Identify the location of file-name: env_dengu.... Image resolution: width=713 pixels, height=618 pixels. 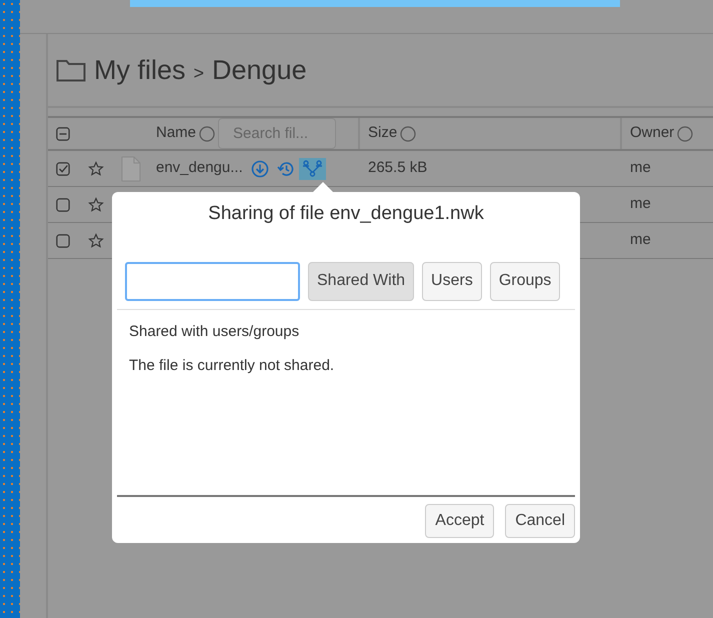
(199, 168).